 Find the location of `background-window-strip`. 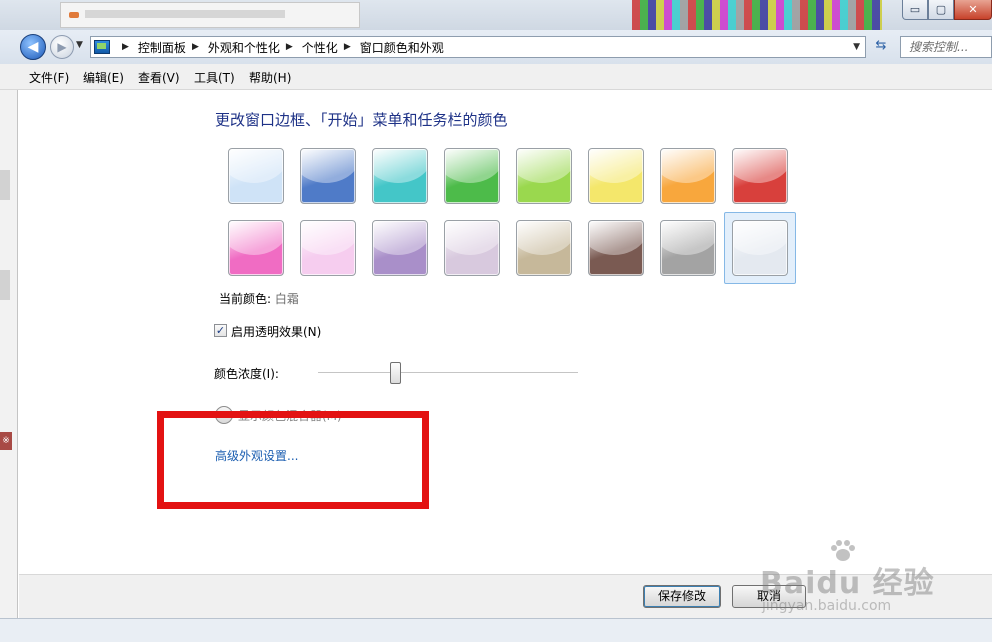

background-window-strip is located at coordinates (210, 15).